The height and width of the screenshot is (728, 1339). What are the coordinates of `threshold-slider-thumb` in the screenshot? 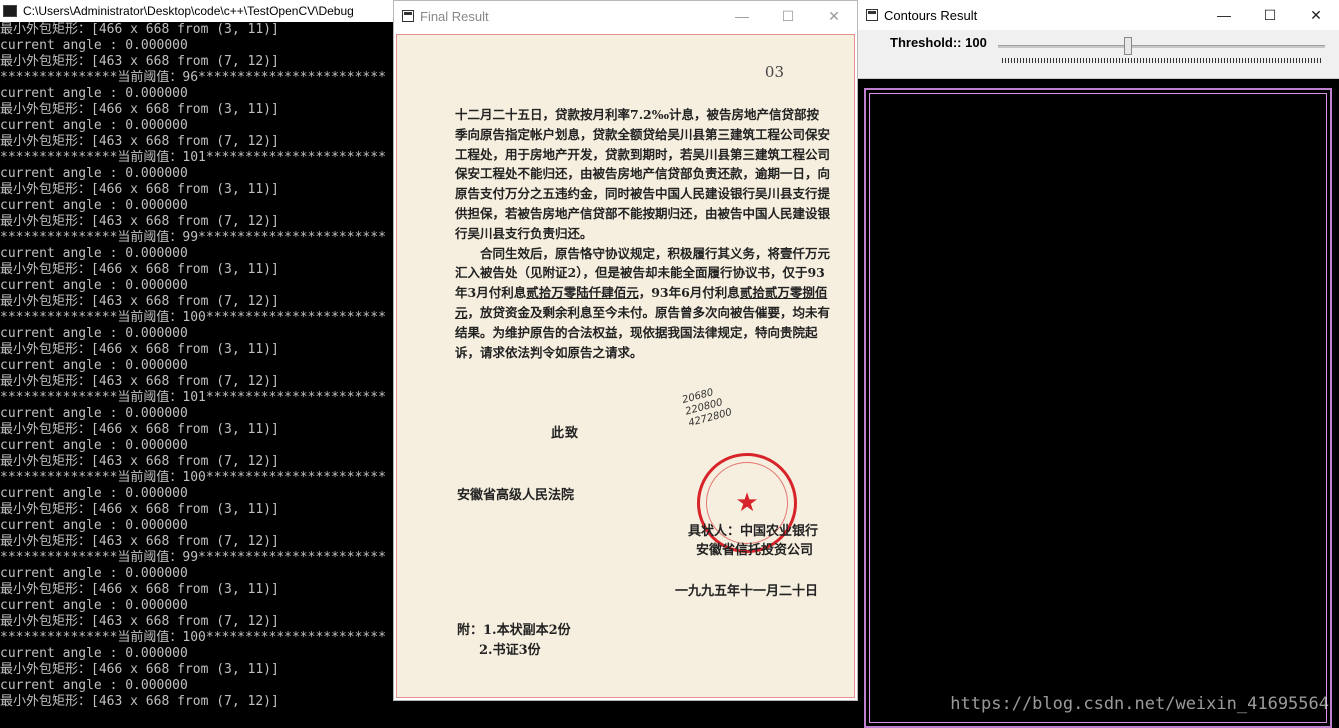 It's located at (1128, 46).